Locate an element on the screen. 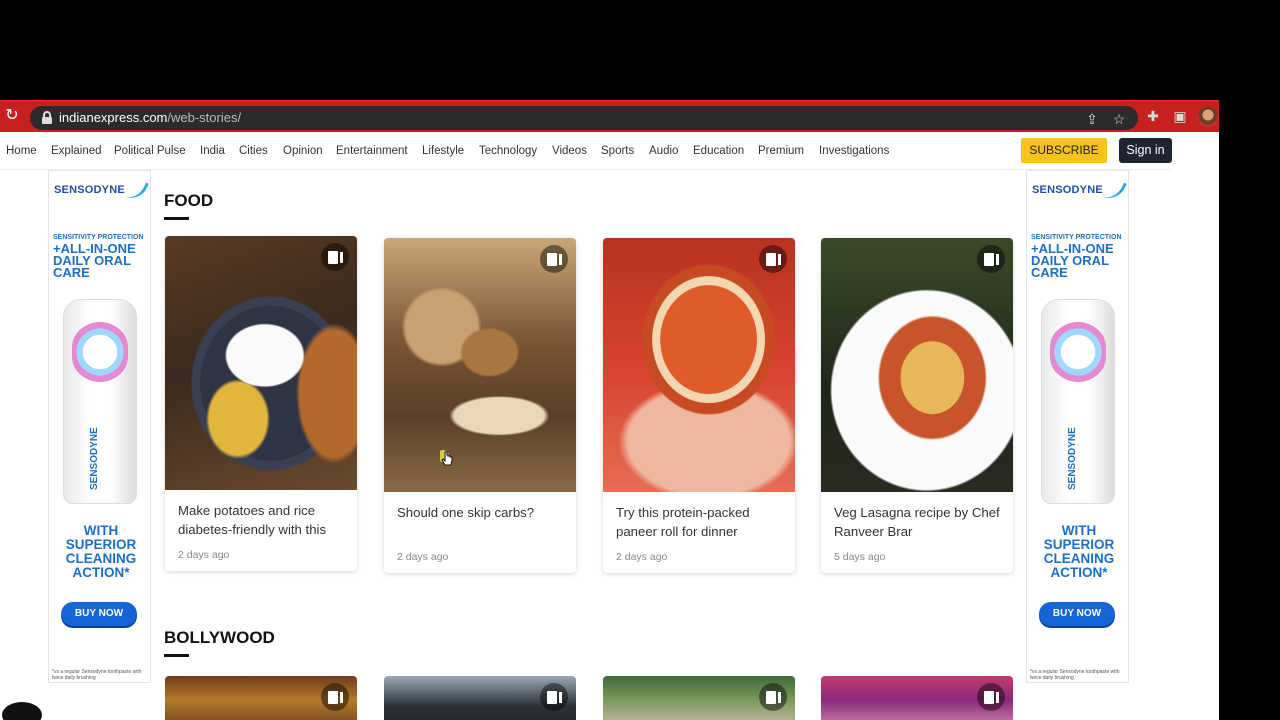  nav-item-technology: Technology is located at coordinates (508, 151).